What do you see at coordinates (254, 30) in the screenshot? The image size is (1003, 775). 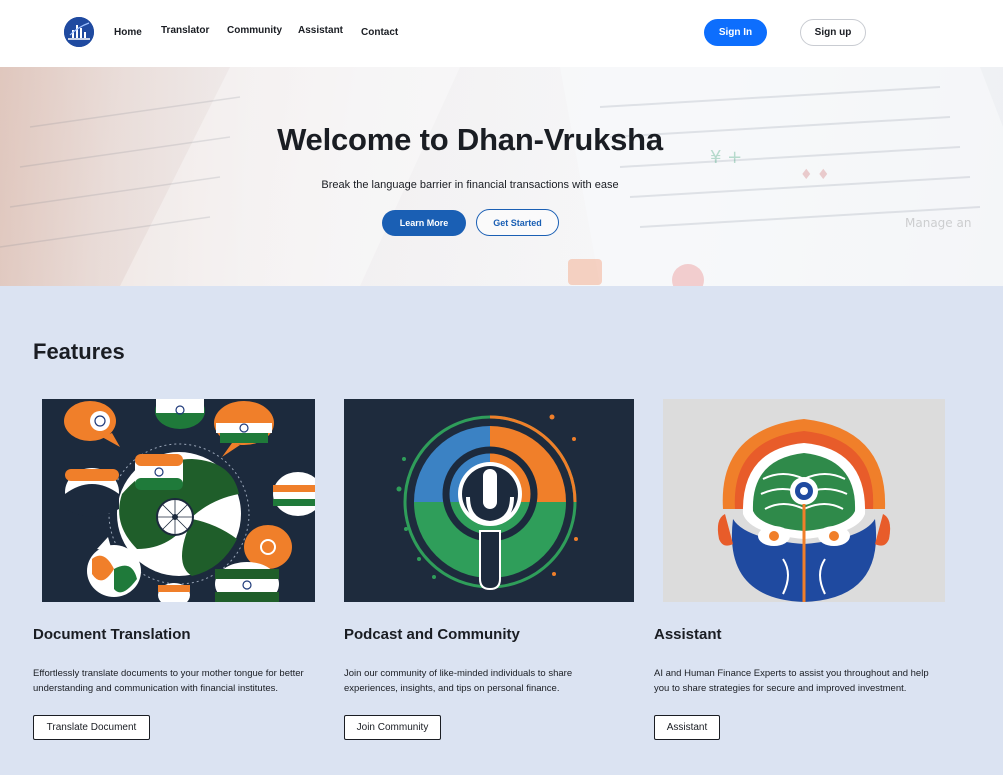 I see `nav-link-community: Community` at bounding box center [254, 30].